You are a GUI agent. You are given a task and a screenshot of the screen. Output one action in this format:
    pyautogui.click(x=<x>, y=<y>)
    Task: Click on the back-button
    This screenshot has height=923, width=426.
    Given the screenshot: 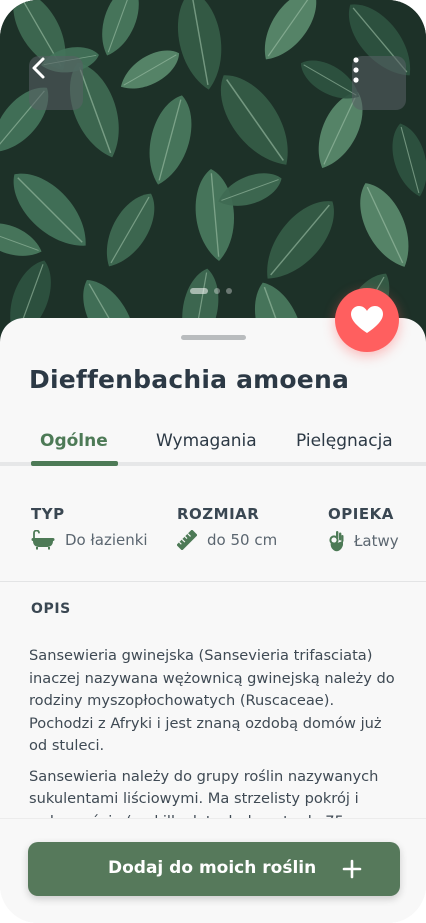 What is the action you would take?
    pyautogui.click(x=56, y=83)
    